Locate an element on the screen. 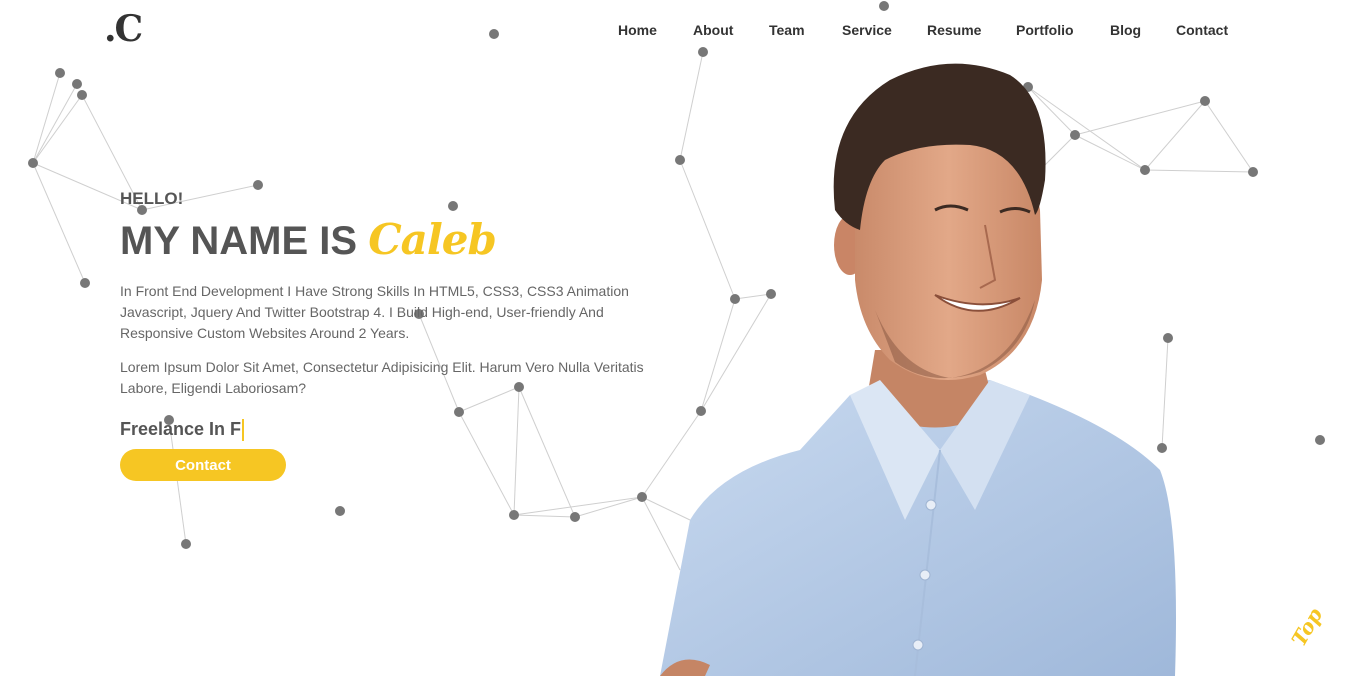 The width and height of the screenshot is (1349, 676). back-to-top-button: Top is located at coordinates (1306, 628).